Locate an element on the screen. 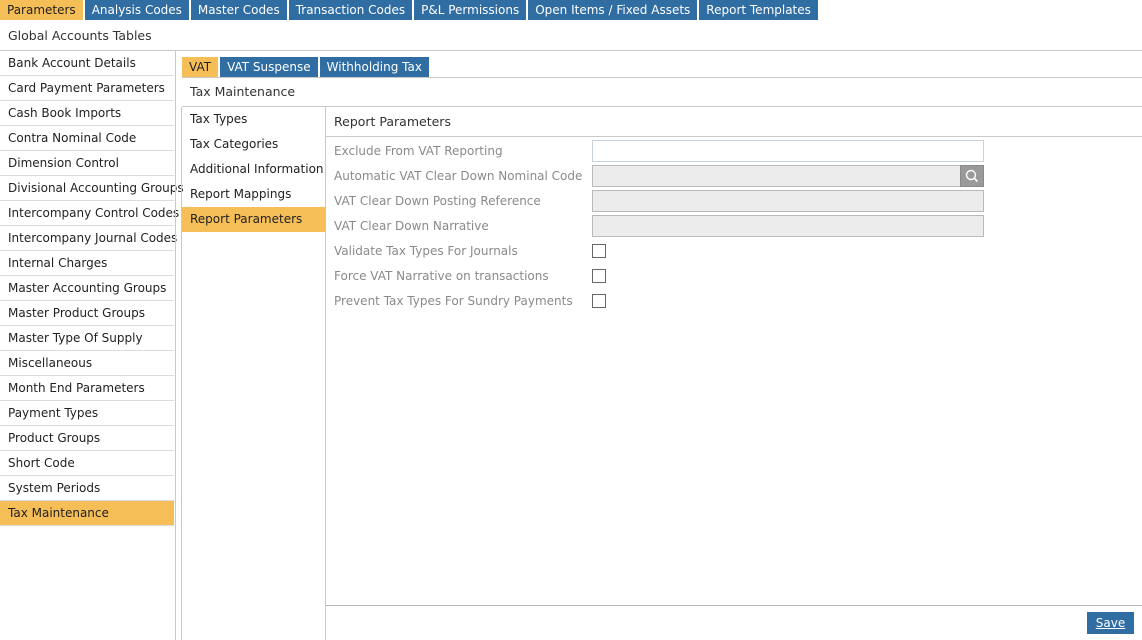 Image resolution: width=1142 pixels, height=640 pixels. auto-clear-down-nominal-label: Automatic VAT Clear Down Nominal Code is located at coordinates (458, 176).